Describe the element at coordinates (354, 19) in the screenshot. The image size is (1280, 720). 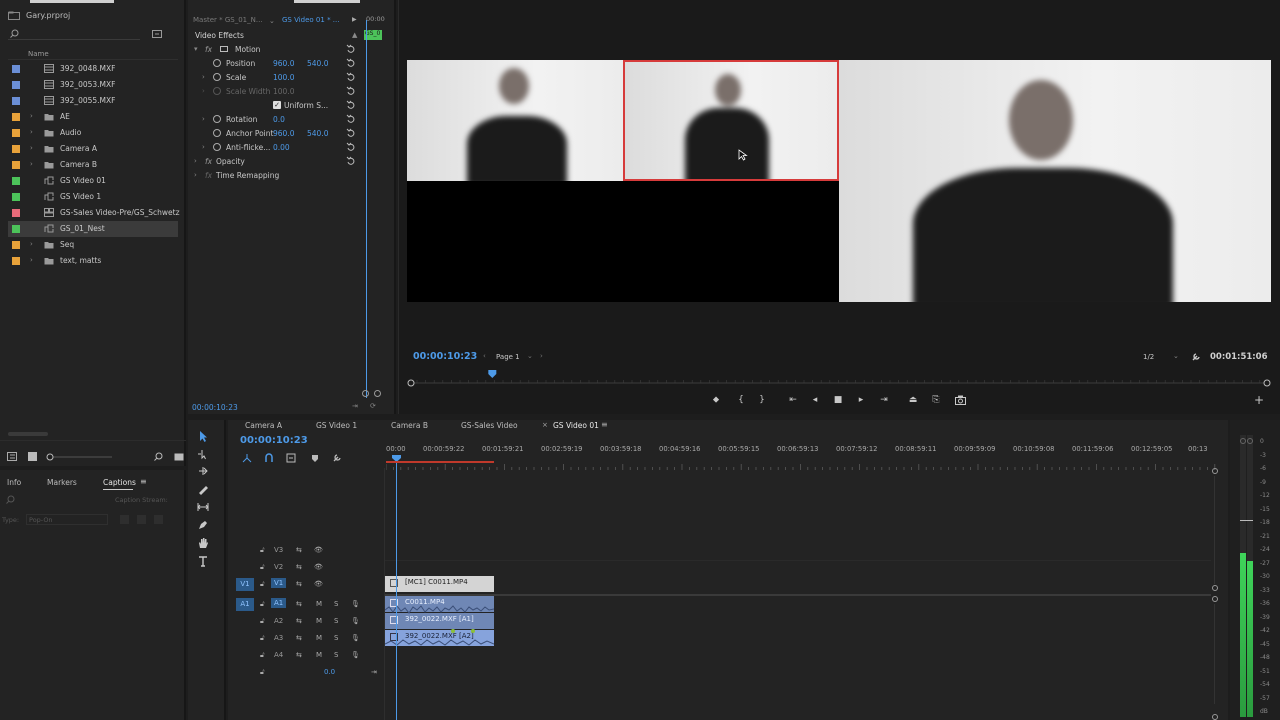
I see `play-only-icon: ▶` at that location.